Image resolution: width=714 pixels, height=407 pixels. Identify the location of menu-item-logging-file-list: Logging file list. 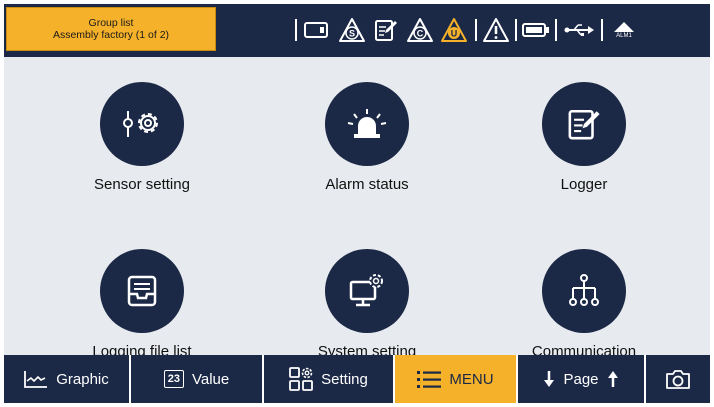
(142, 309).